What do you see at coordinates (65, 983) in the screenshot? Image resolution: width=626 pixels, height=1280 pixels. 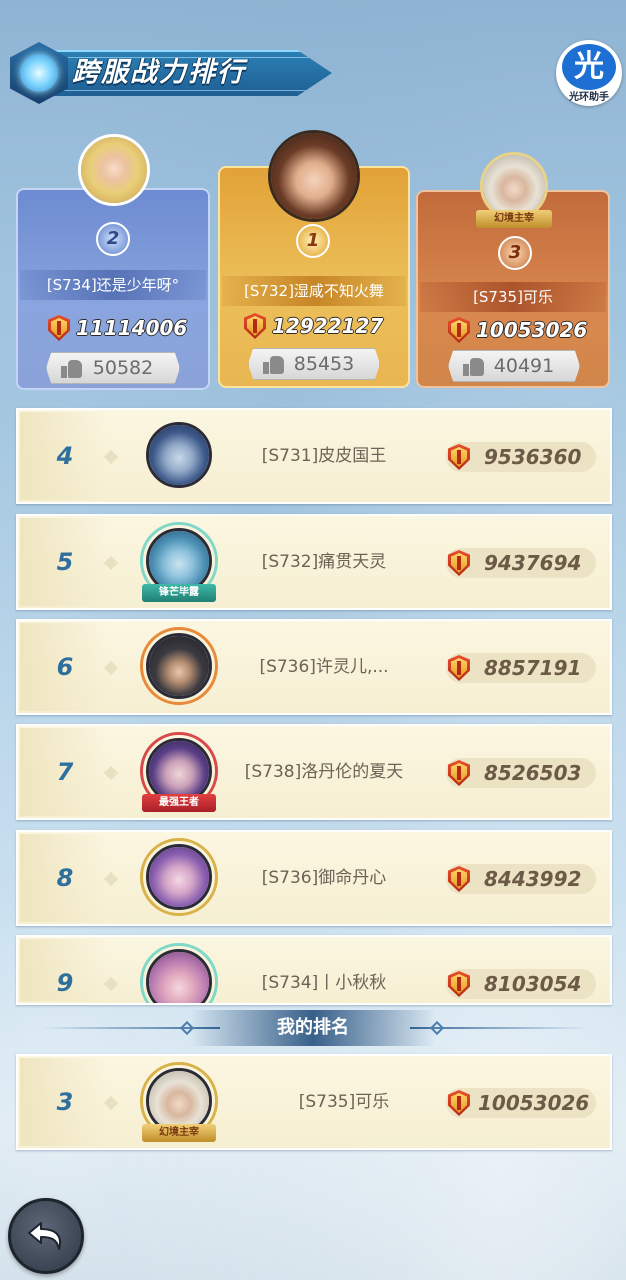 I see `rank-number: 9` at bounding box center [65, 983].